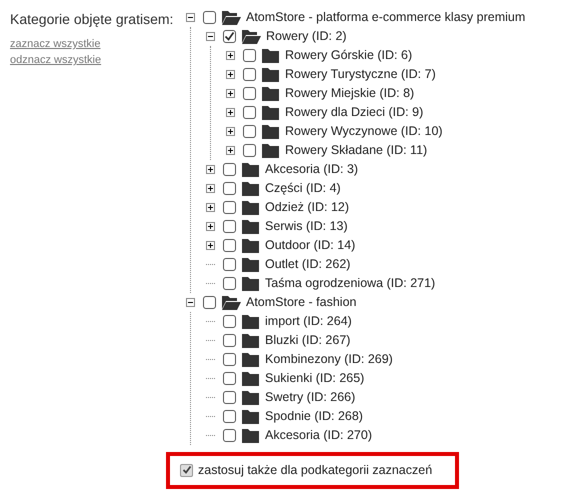 This screenshot has height=498, width=584. What do you see at coordinates (360, 74) in the screenshot?
I see `category-label: Rowery Turystyczne (ID: 7)` at bounding box center [360, 74].